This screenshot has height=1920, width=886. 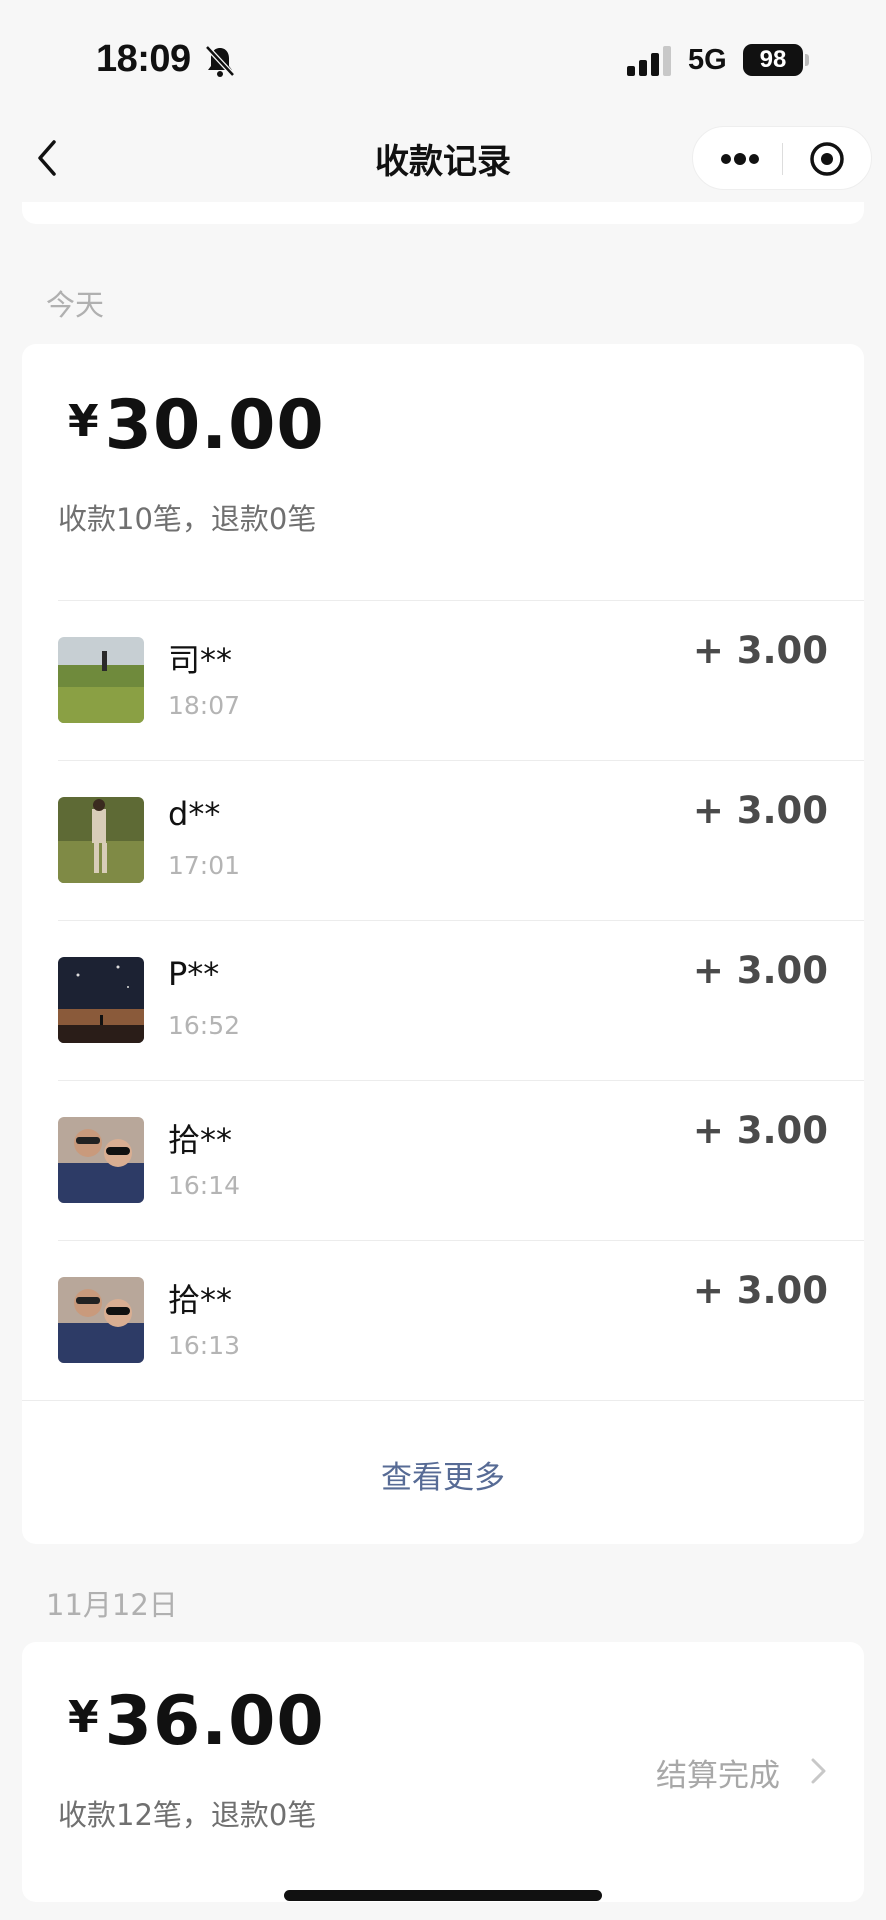 I want to click on total-amount: 36.00, so click(x=214, y=1721).